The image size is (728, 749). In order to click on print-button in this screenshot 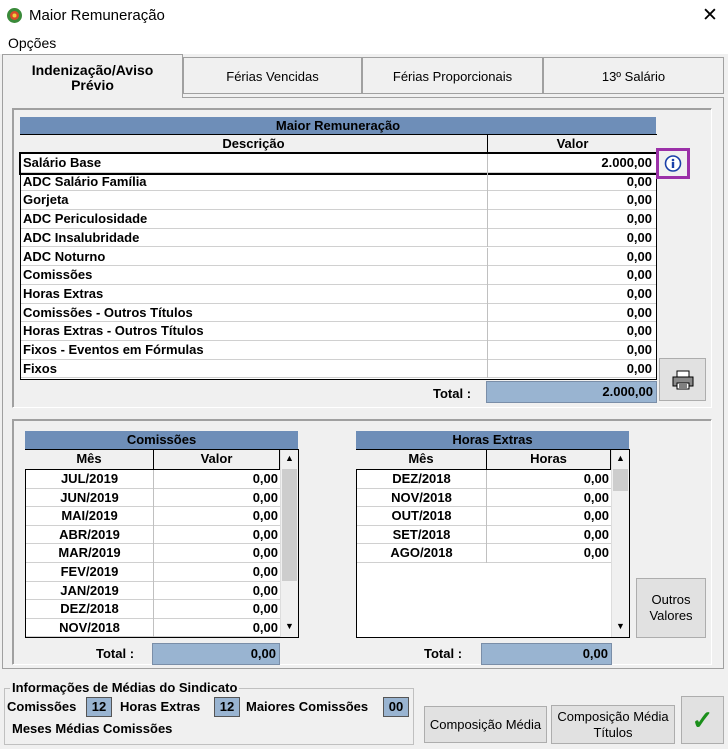, I will do `click(682, 379)`.